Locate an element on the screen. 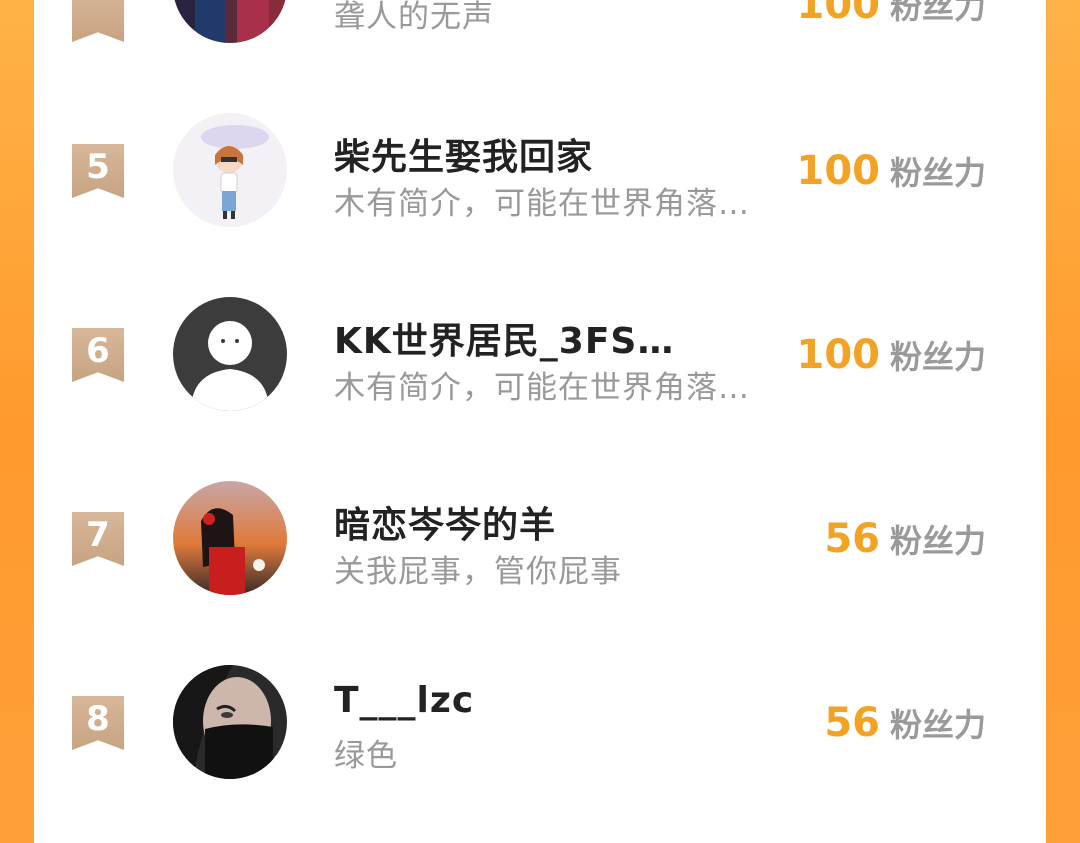 This screenshot has height=843, width=1080. rank-badge is located at coordinates (98, 21).